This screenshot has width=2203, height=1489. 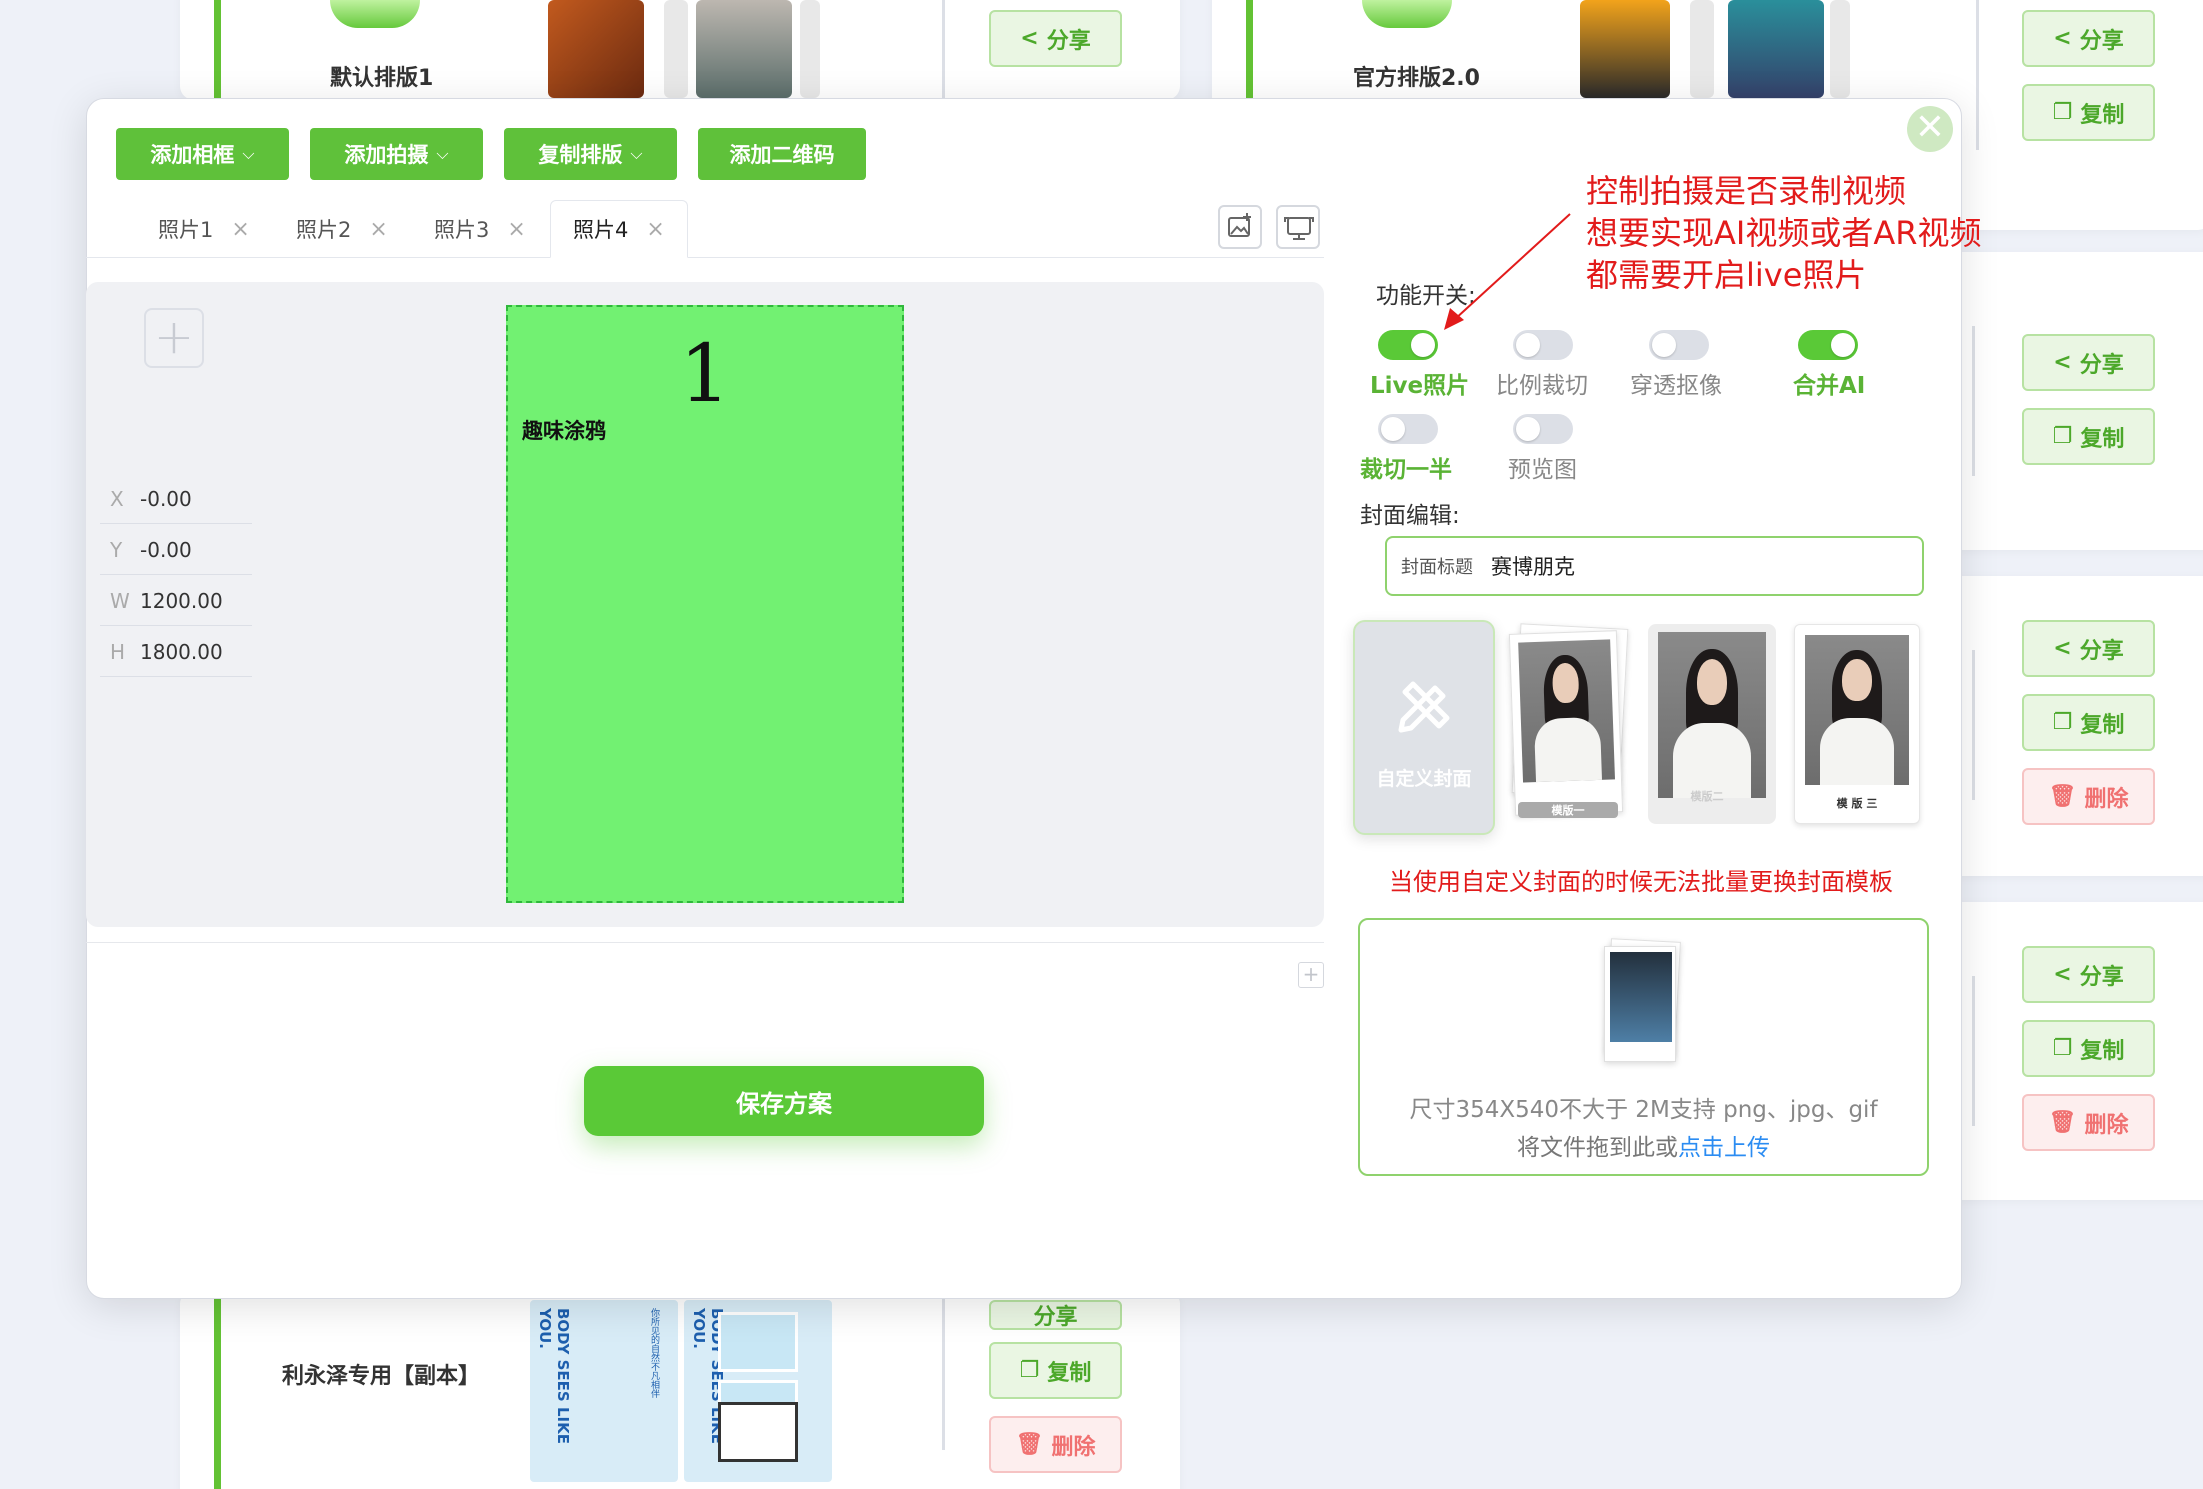 I want to click on layout-thumbnail: BODY SEES LIKE YOU. 你所见的自然不凡相伴, so click(x=604, y=1391).